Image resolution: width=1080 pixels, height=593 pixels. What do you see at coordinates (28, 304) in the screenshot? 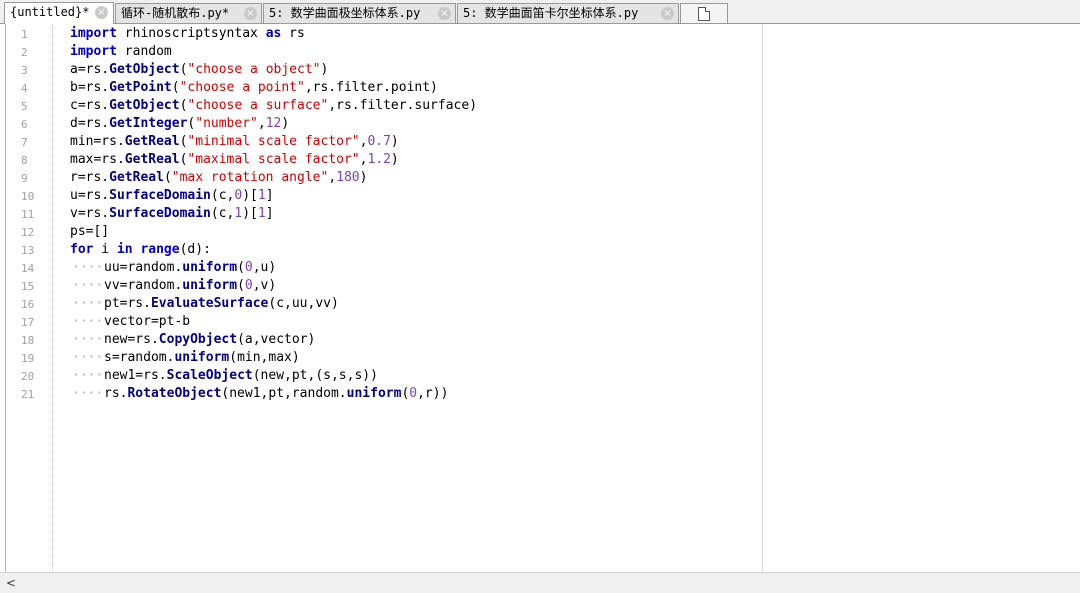
I see `line-number: 16` at bounding box center [28, 304].